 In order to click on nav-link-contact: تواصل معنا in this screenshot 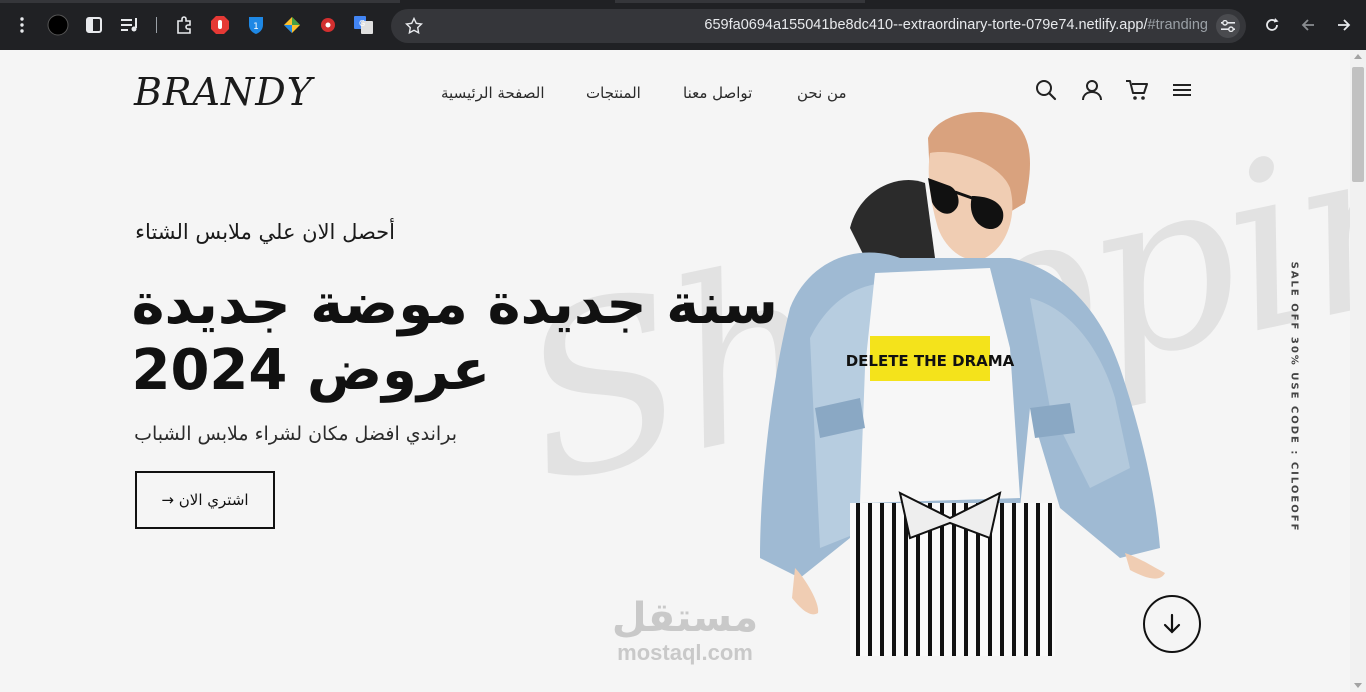, I will do `click(717, 93)`.